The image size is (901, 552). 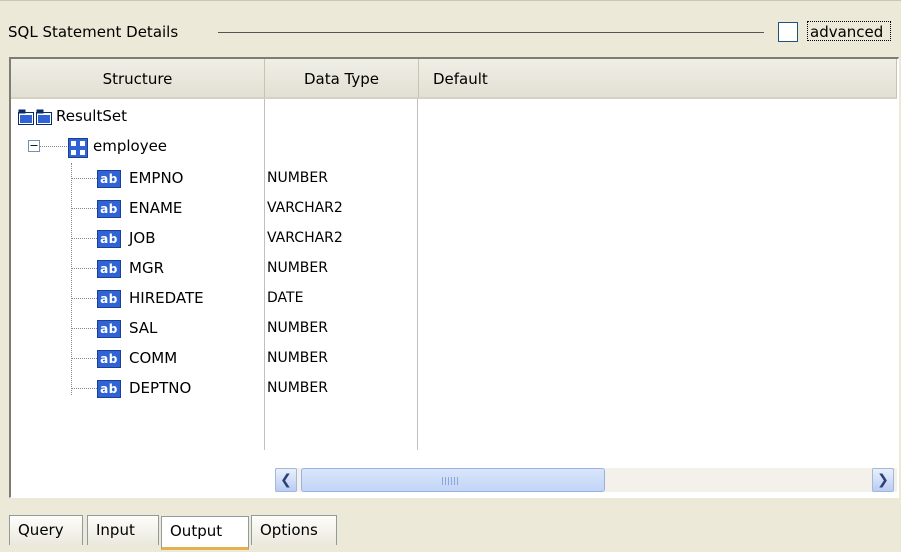 What do you see at coordinates (454, 532) in the screenshot?
I see `tab-bar: Query Input Output Options` at bounding box center [454, 532].